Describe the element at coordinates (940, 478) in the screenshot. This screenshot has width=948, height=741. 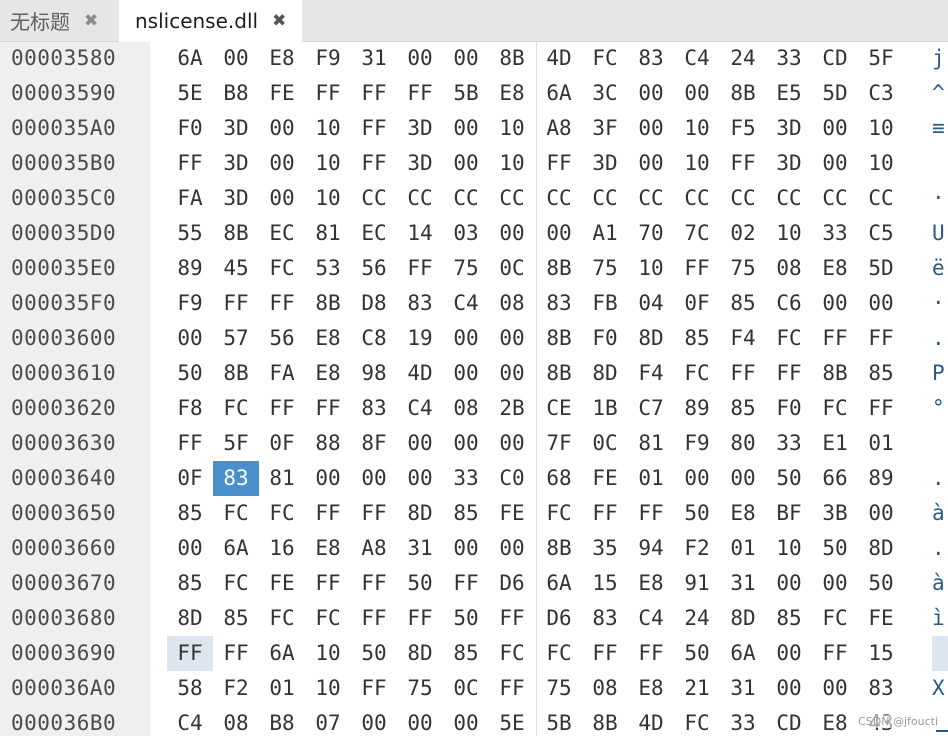
I see `ascii-preview: .` at that location.